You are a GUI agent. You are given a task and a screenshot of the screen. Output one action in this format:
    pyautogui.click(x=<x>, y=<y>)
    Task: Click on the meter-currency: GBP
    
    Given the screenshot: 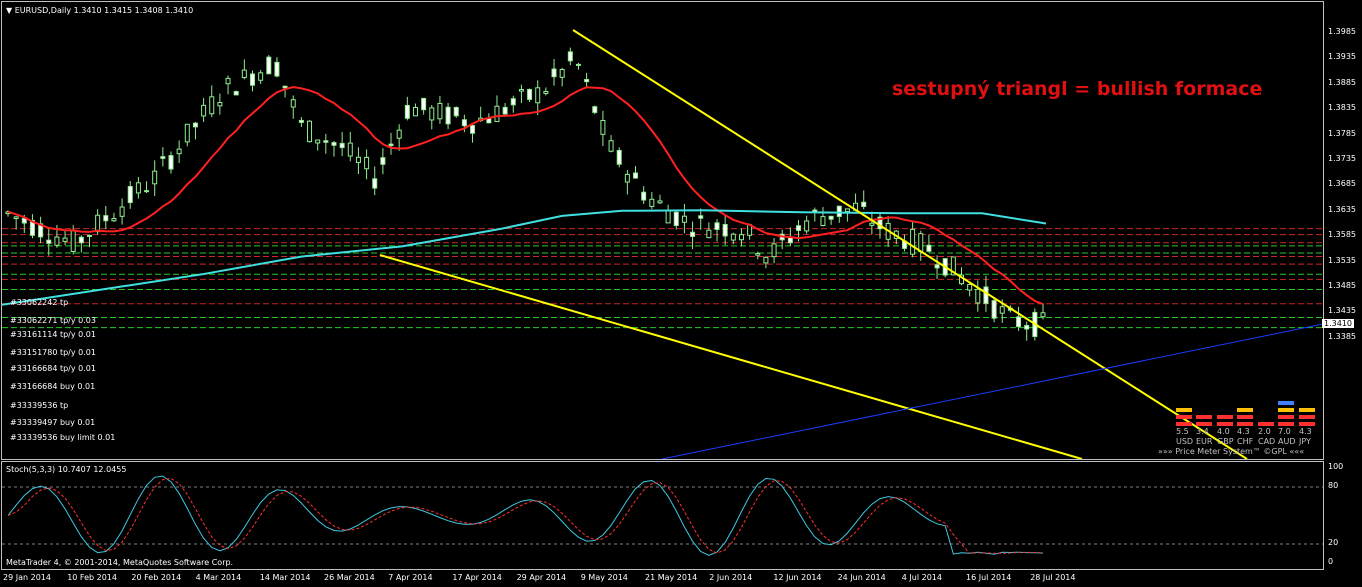 What is the action you would take?
    pyautogui.click(x=1225, y=441)
    